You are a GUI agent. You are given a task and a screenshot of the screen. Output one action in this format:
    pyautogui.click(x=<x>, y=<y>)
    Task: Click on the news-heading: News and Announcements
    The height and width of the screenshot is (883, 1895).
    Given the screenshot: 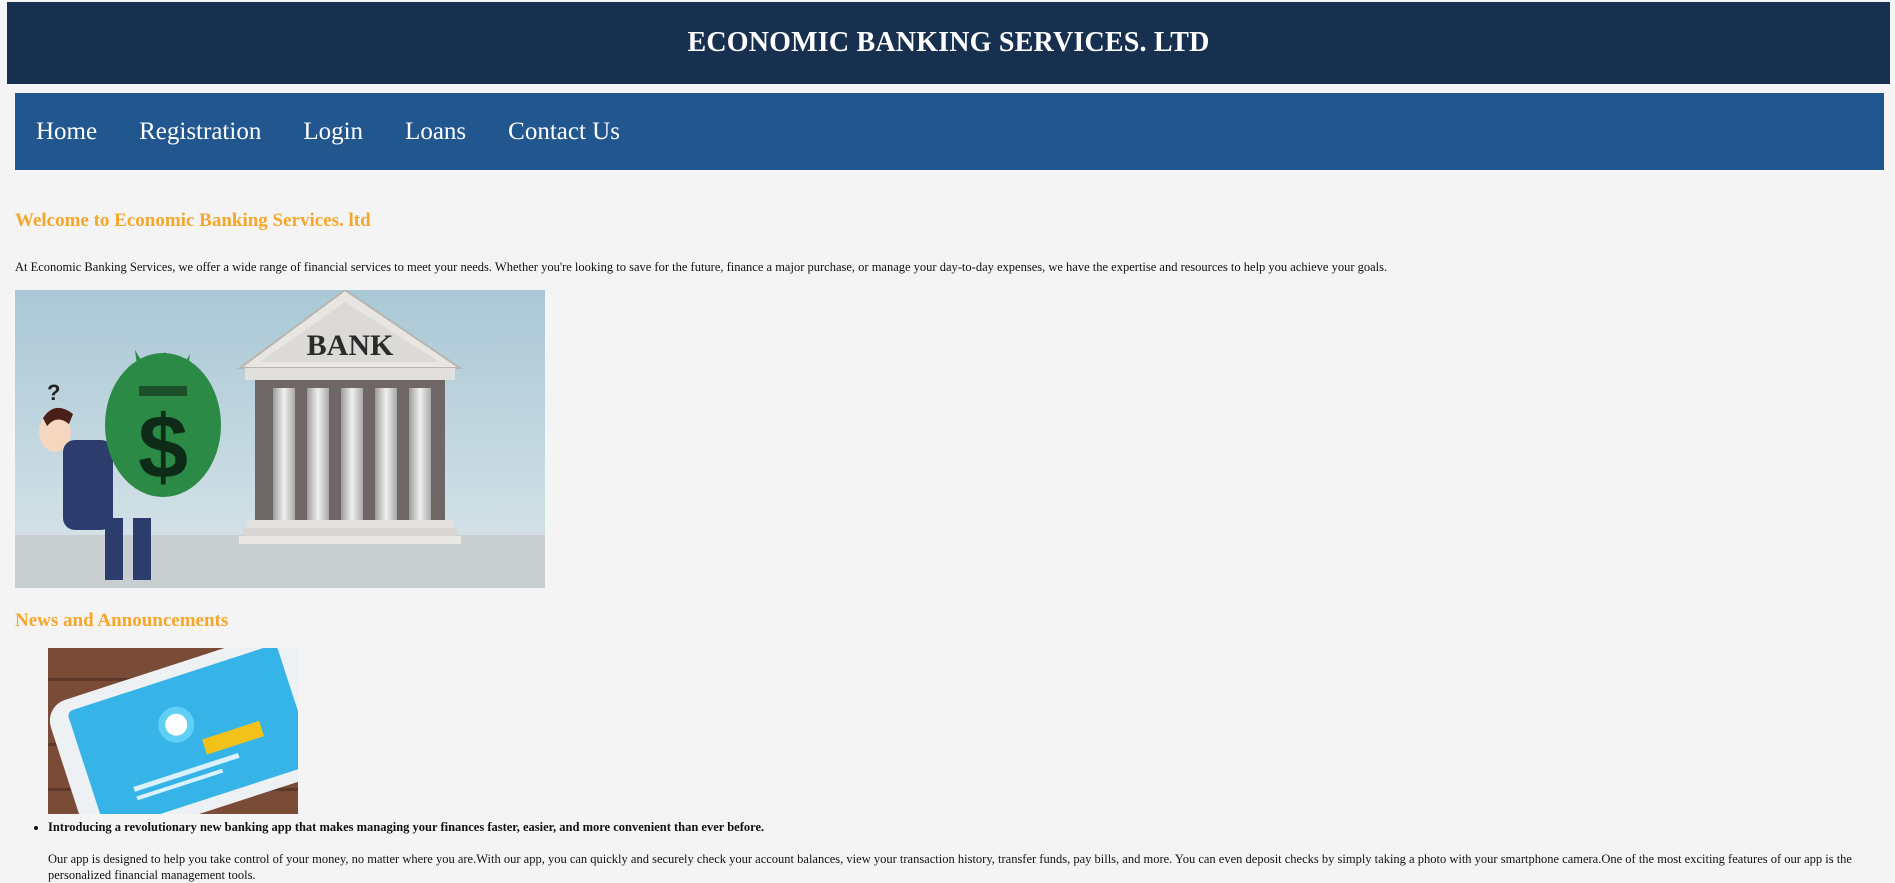 What is the action you would take?
    pyautogui.click(x=122, y=620)
    